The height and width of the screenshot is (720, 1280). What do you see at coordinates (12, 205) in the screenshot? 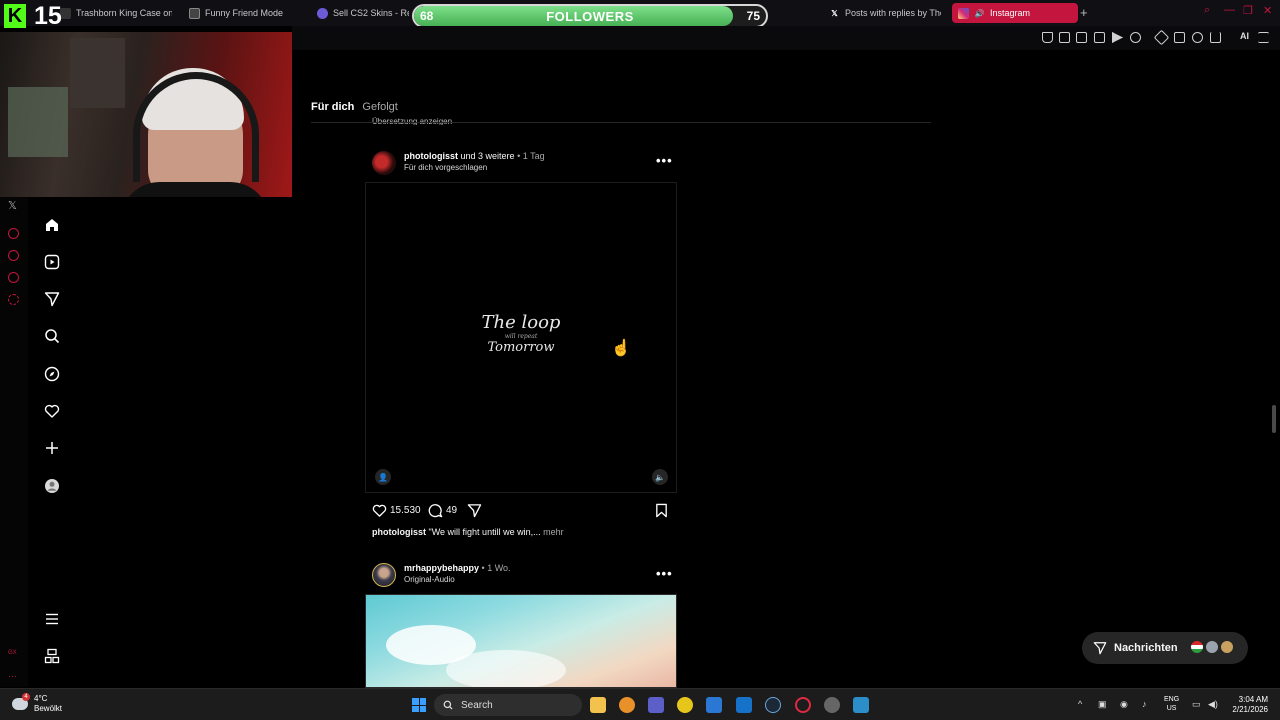
I see `x-sidebar-icon: 𝕏` at bounding box center [12, 205].